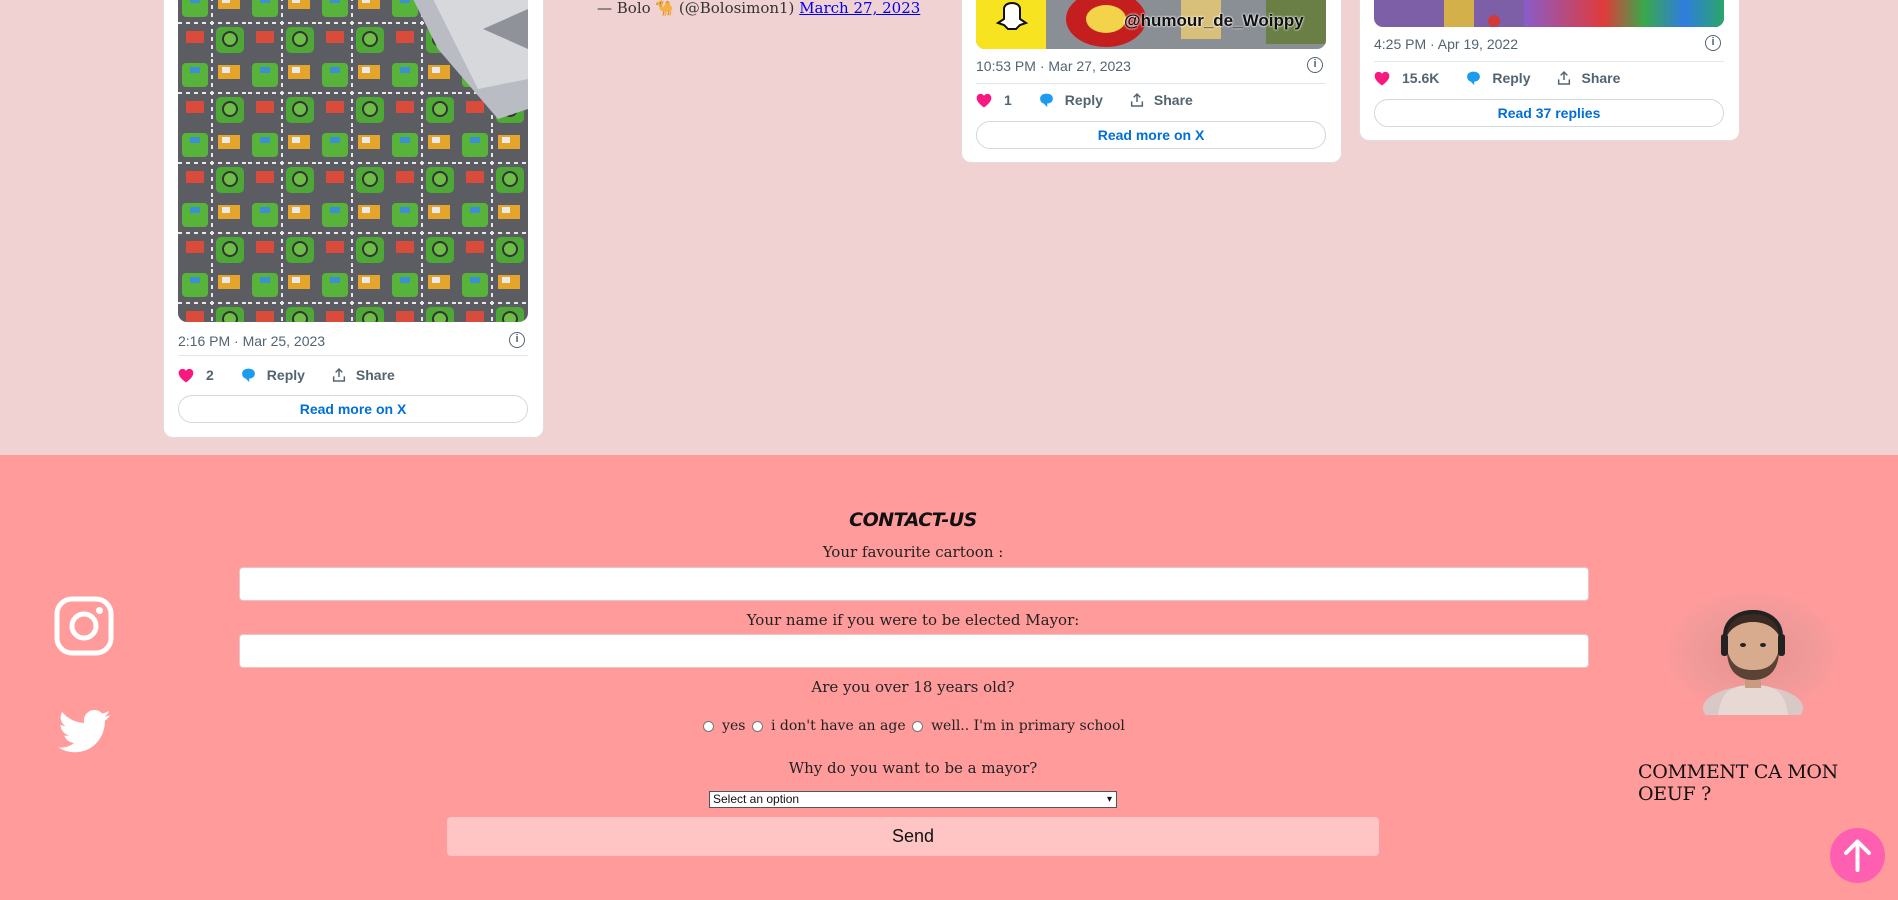  I want to click on blockquote-date-link: March 27, 2023, so click(859, 8).